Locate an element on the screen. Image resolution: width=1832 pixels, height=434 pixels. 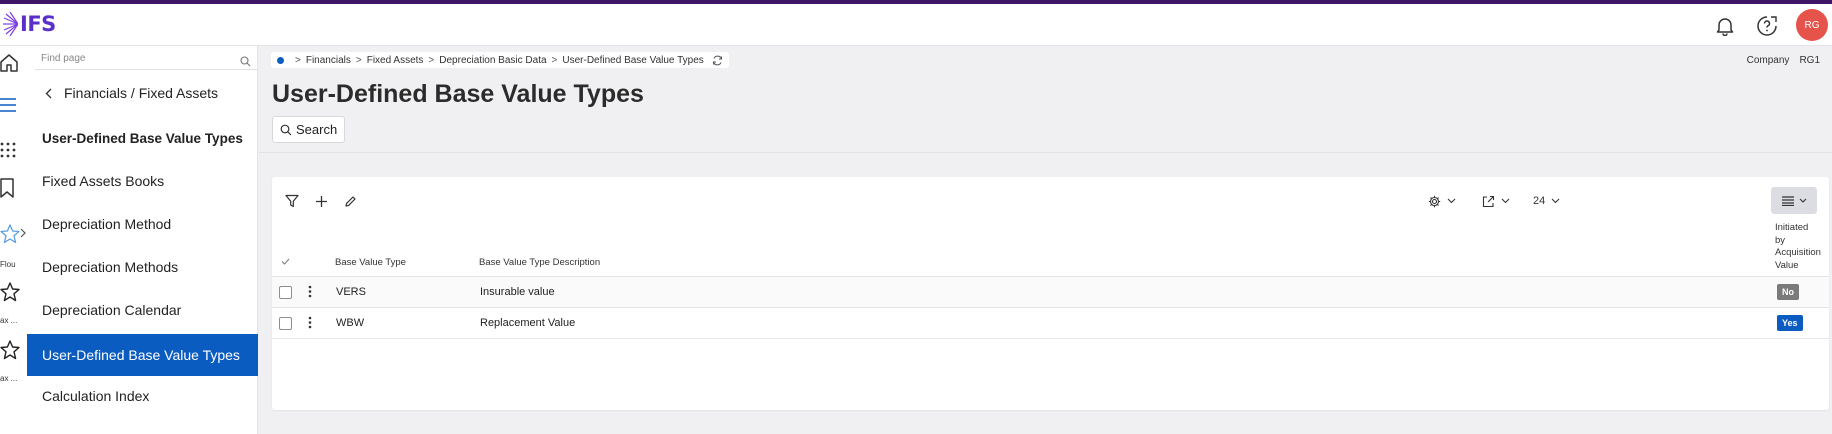
chevron-right-icon is located at coordinates (23, 233).